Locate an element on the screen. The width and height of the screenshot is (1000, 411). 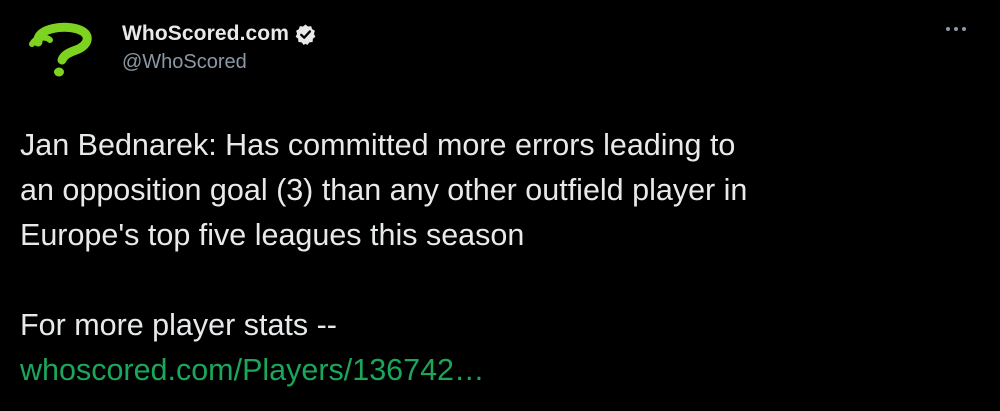
author-handle: @WhoScored is located at coordinates (219, 62).